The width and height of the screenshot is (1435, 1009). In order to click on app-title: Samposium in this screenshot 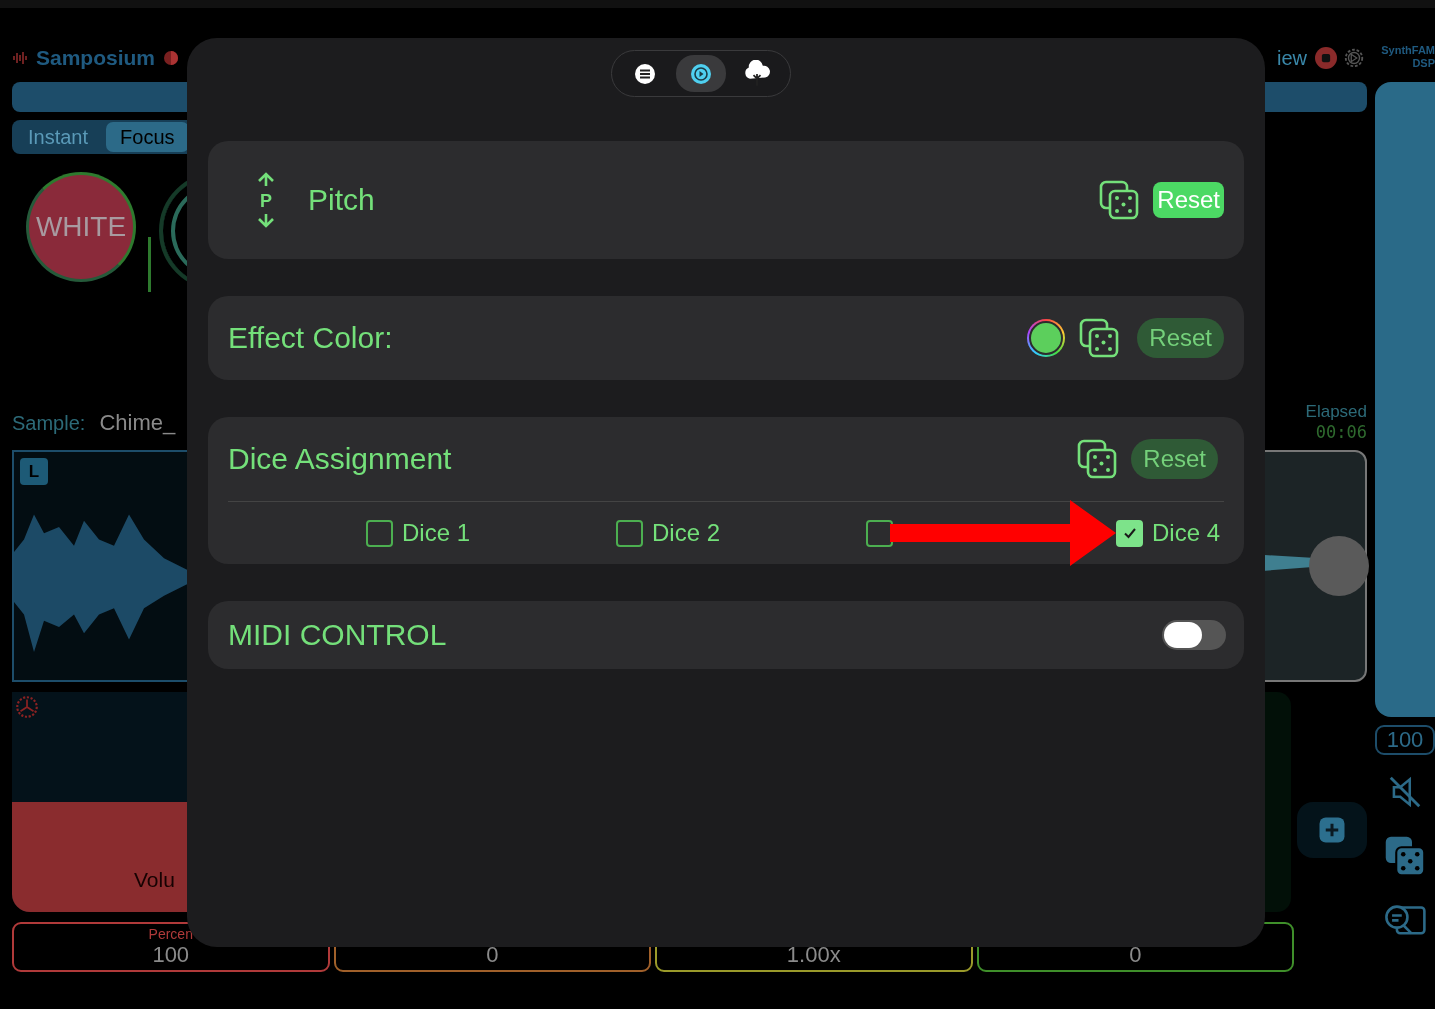, I will do `click(96, 58)`.